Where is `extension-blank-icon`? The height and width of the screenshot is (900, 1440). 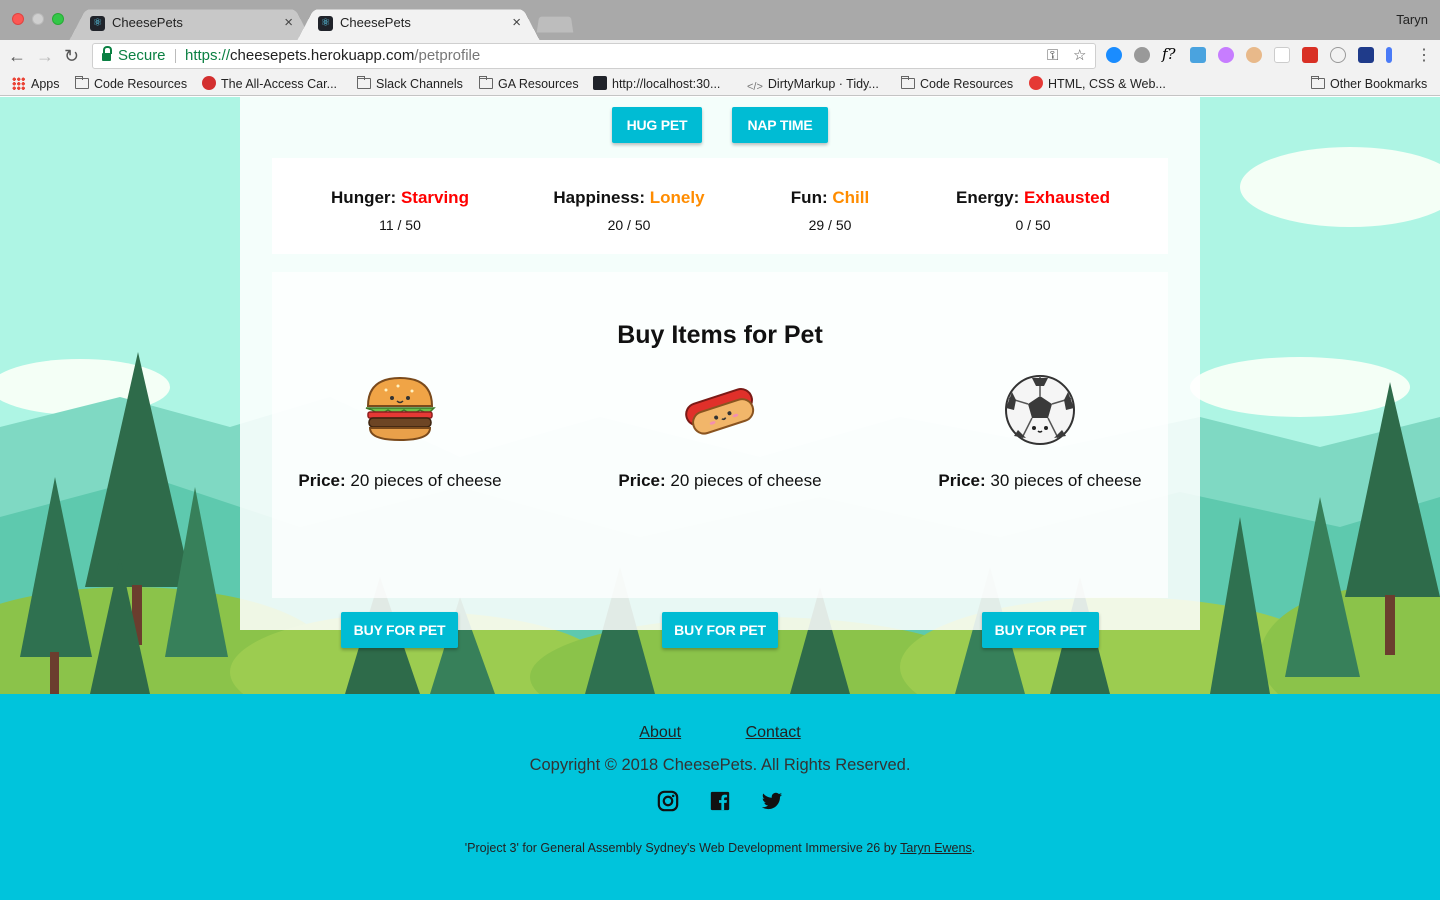
extension-blank-icon is located at coordinates (1282, 55).